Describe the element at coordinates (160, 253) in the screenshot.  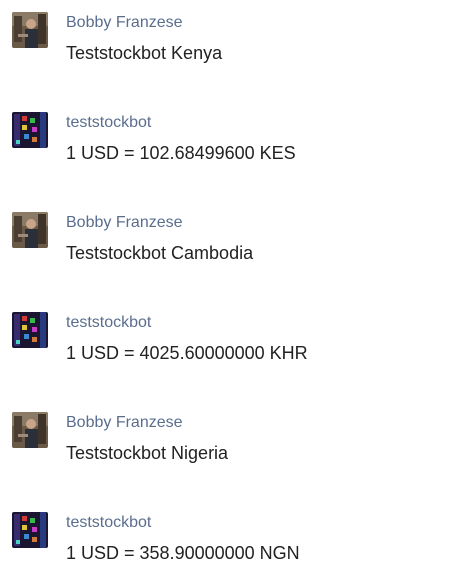
I see `message-text: Teststockbot Cambodia` at that location.